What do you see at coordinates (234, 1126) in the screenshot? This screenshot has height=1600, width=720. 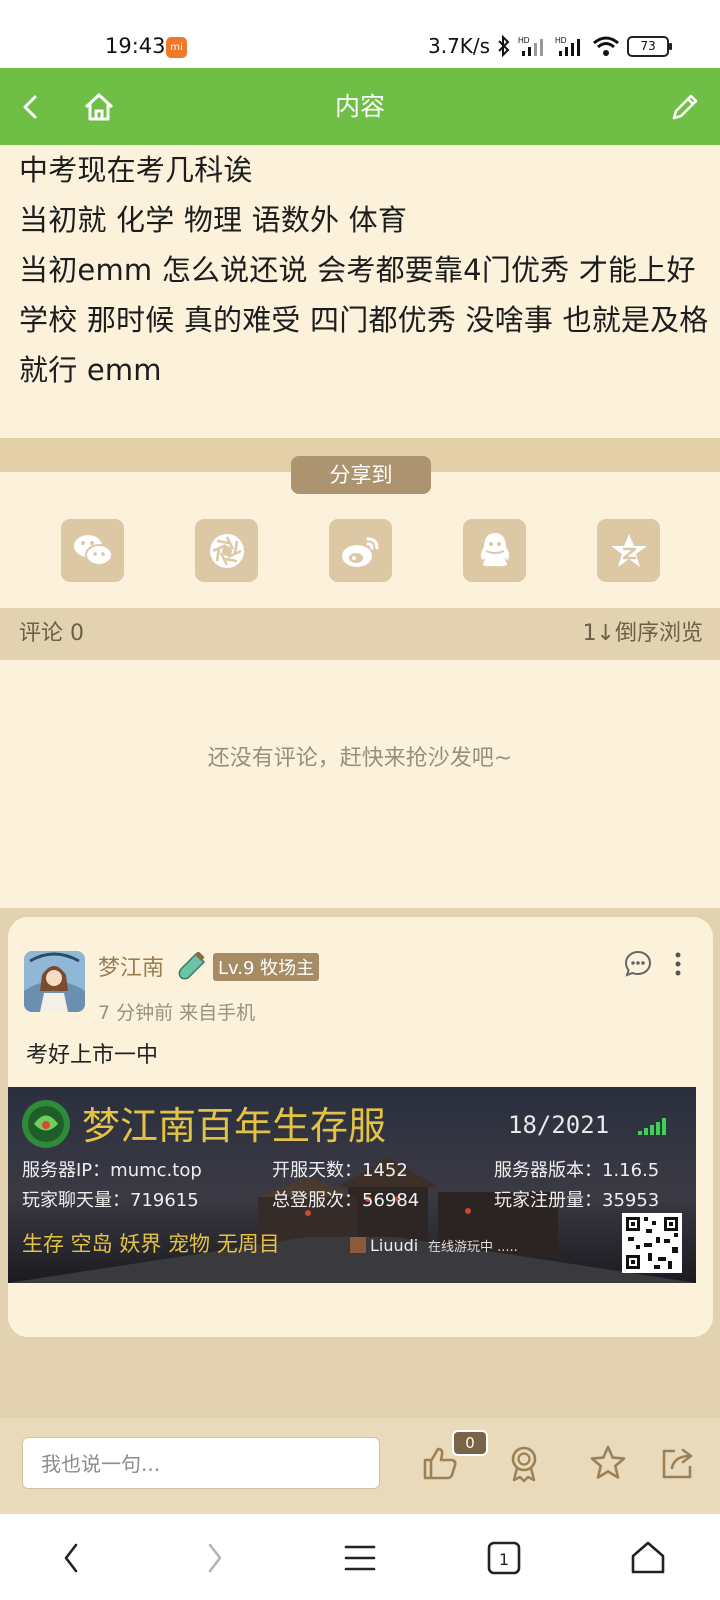 I see `banner-title: 梦江南百年生存服` at bounding box center [234, 1126].